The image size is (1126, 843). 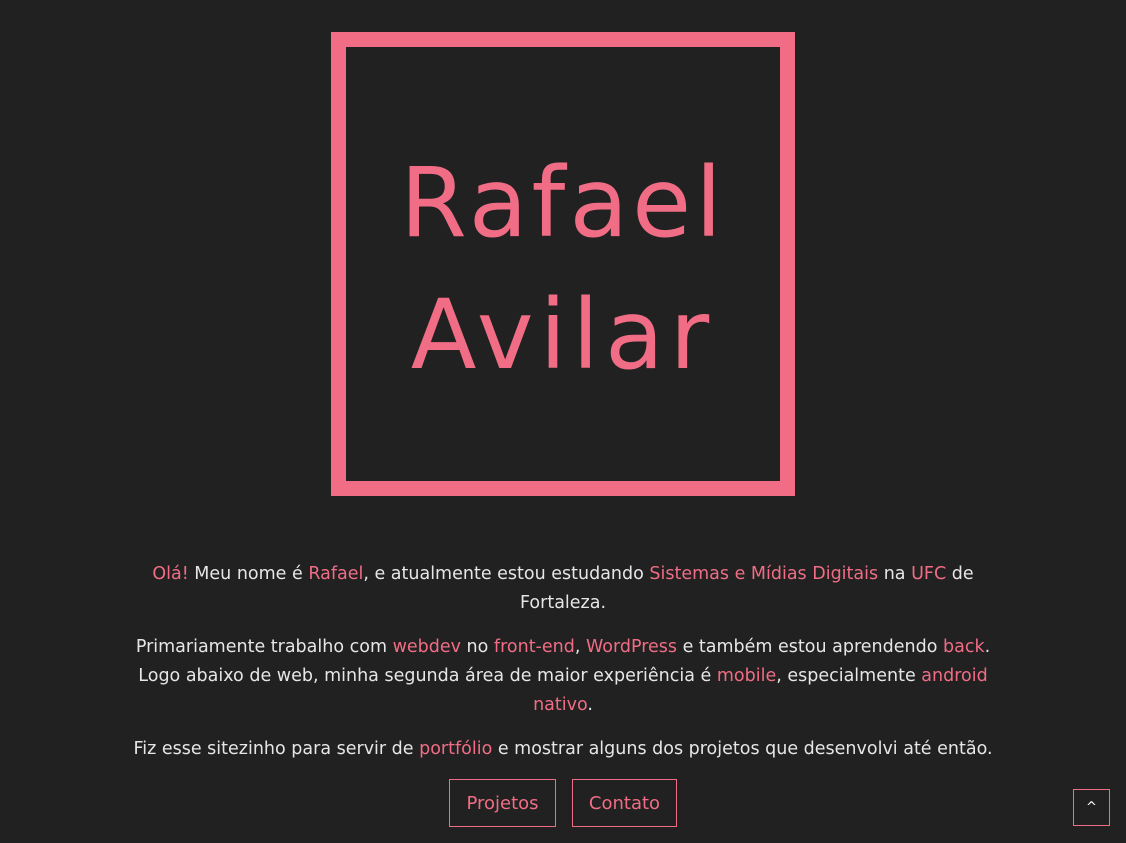 What do you see at coordinates (849, 676) in the screenshot?
I see `intro-text: , especialmente` at bounding box center [849, 676].